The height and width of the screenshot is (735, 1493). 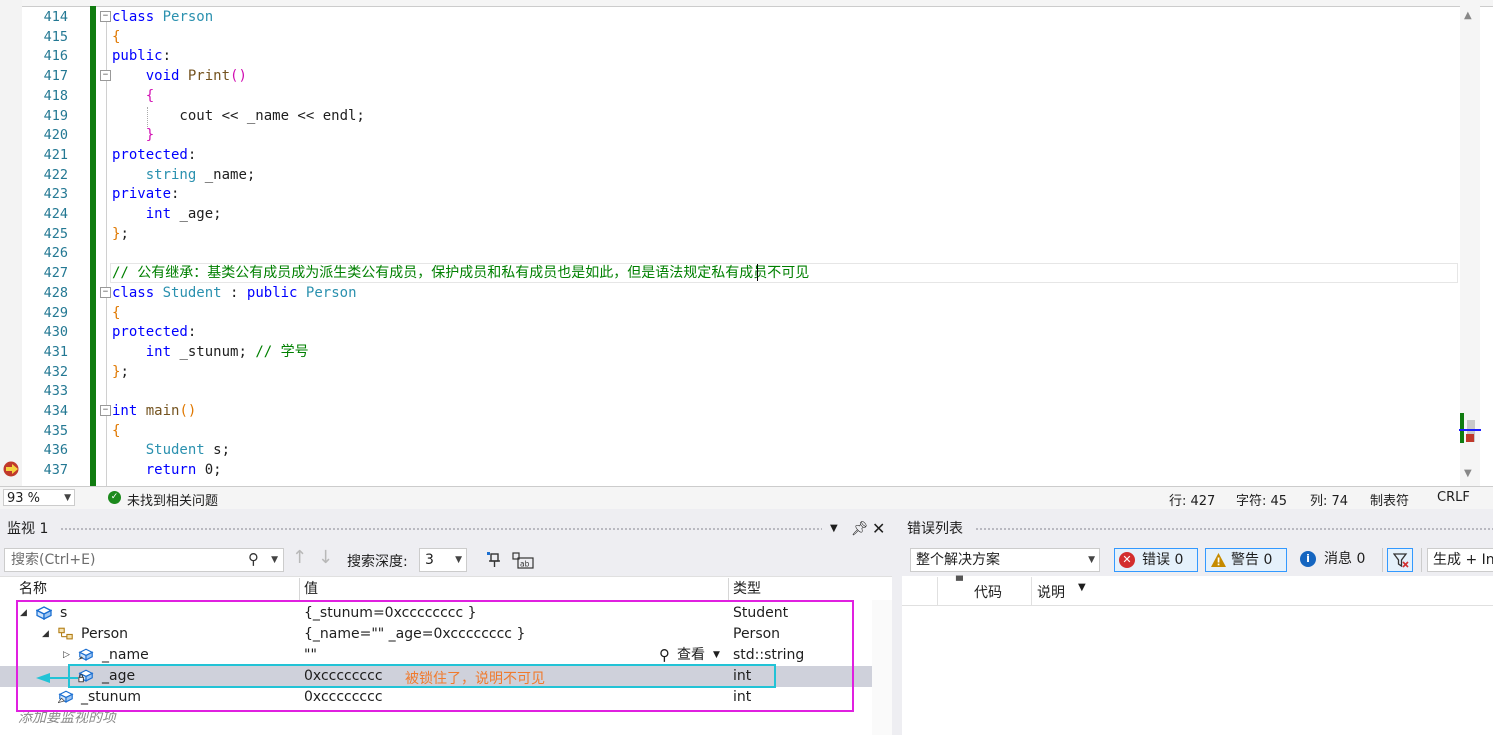 I want to click on code-line: void Print(), so click(x=179, y=76).